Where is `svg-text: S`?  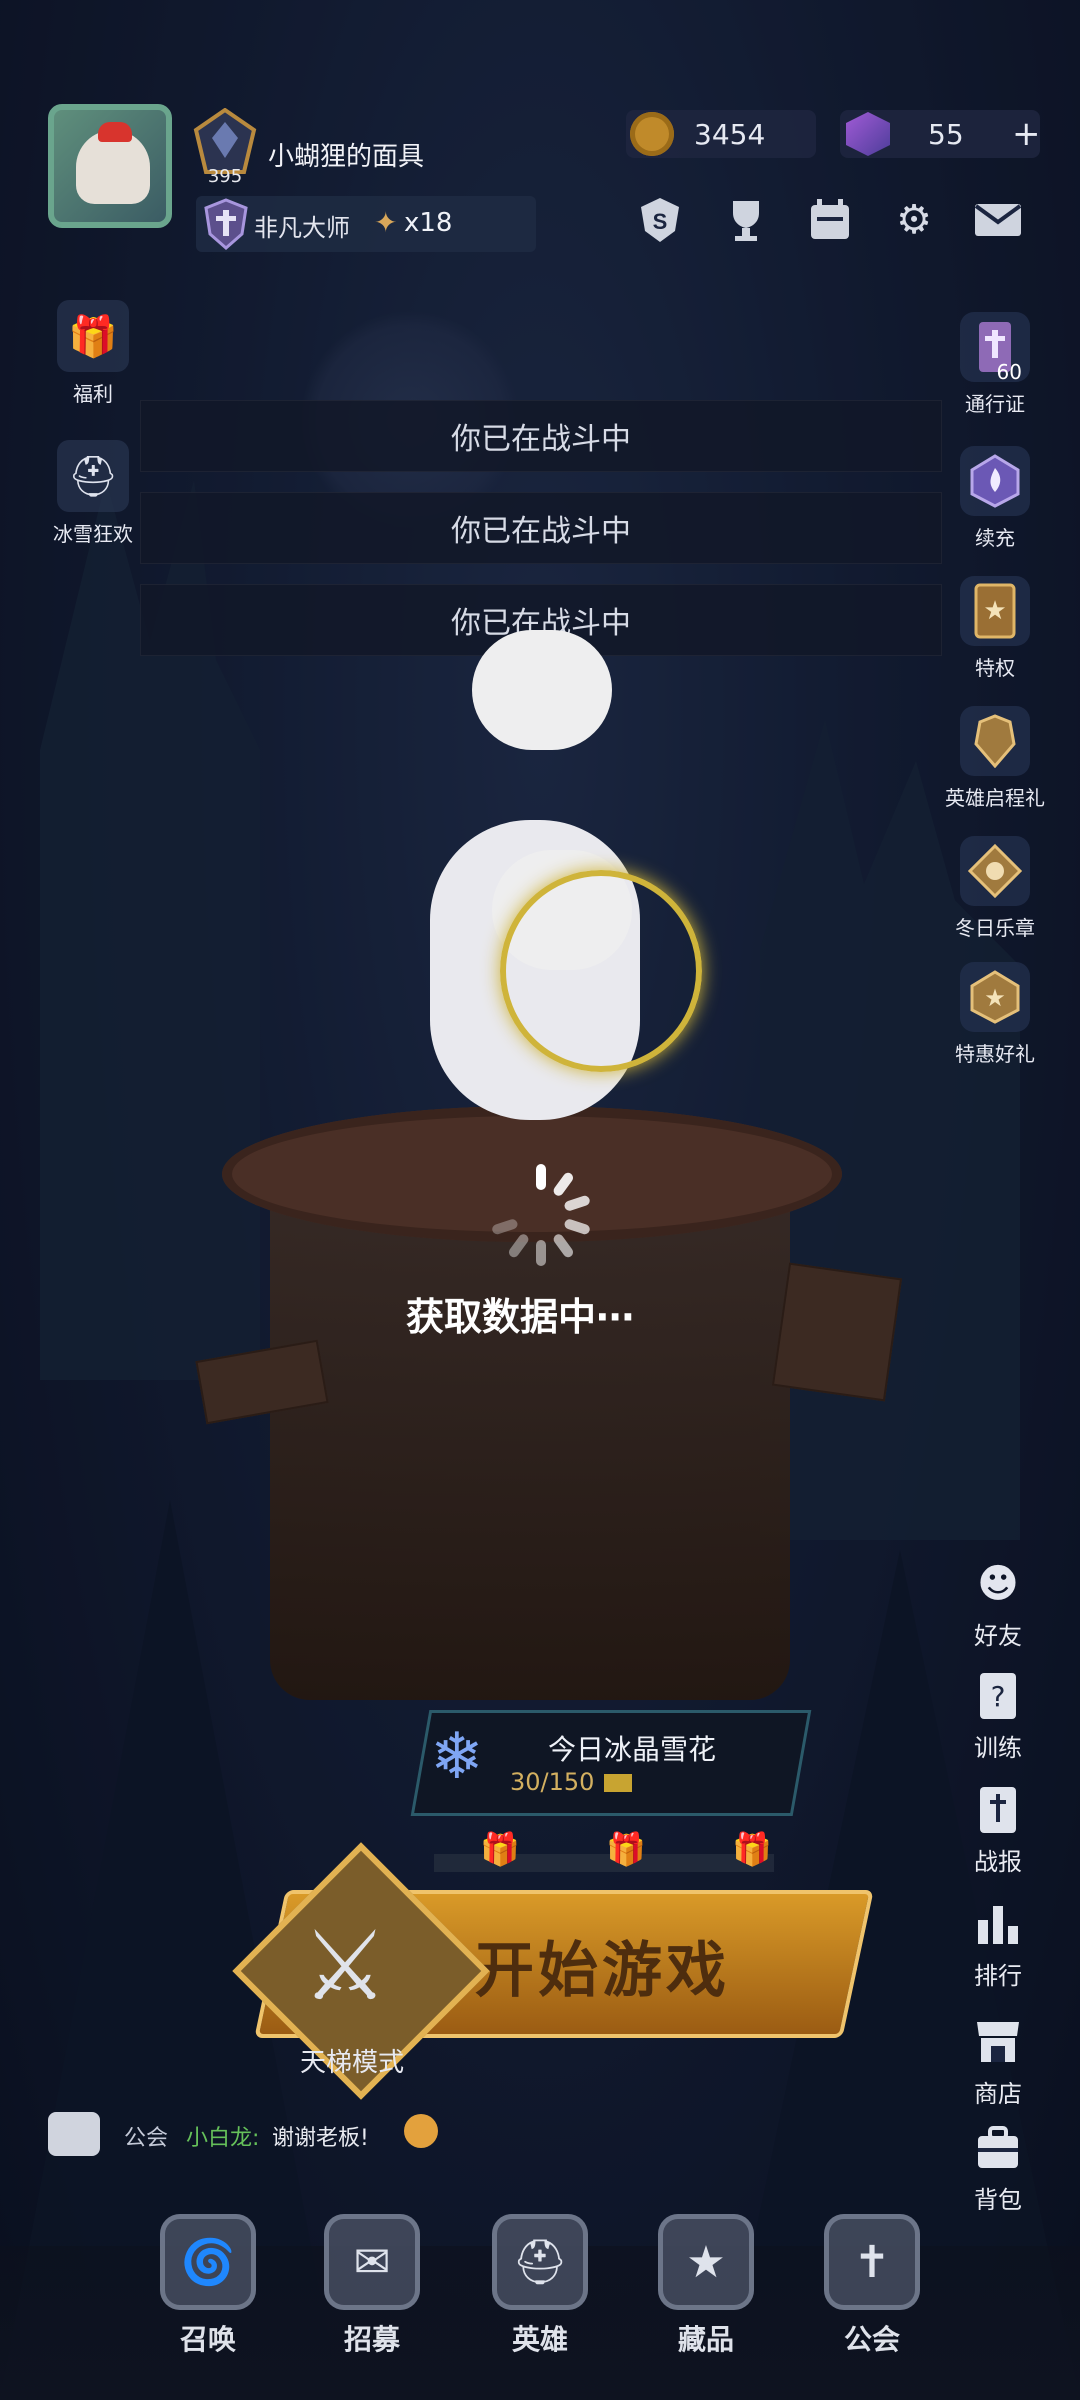 svg-text: S is located at coordinates (660, 221).